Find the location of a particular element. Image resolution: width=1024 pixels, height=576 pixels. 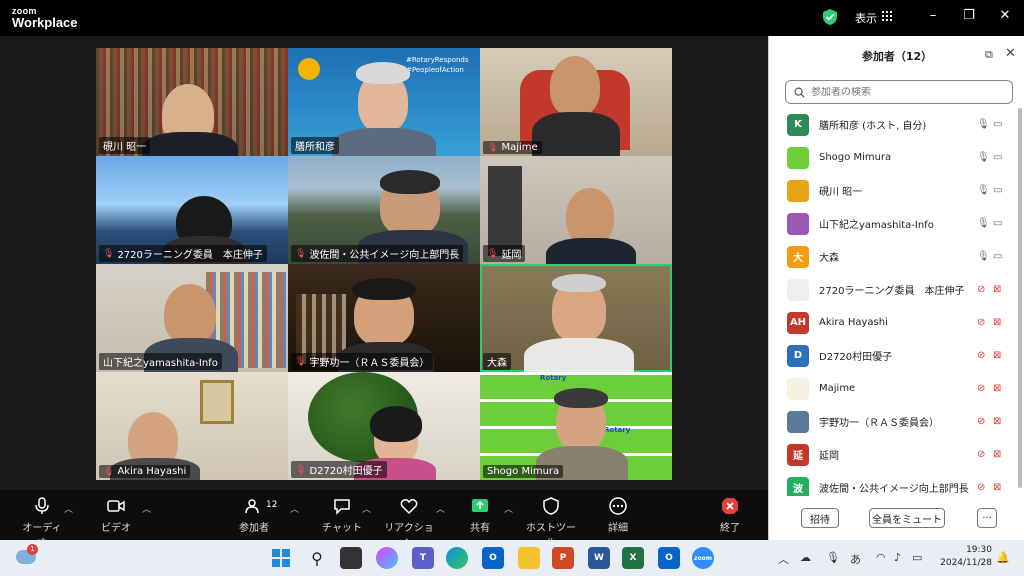

wifi-icon: ◠ is located at coordinates (881, 557).